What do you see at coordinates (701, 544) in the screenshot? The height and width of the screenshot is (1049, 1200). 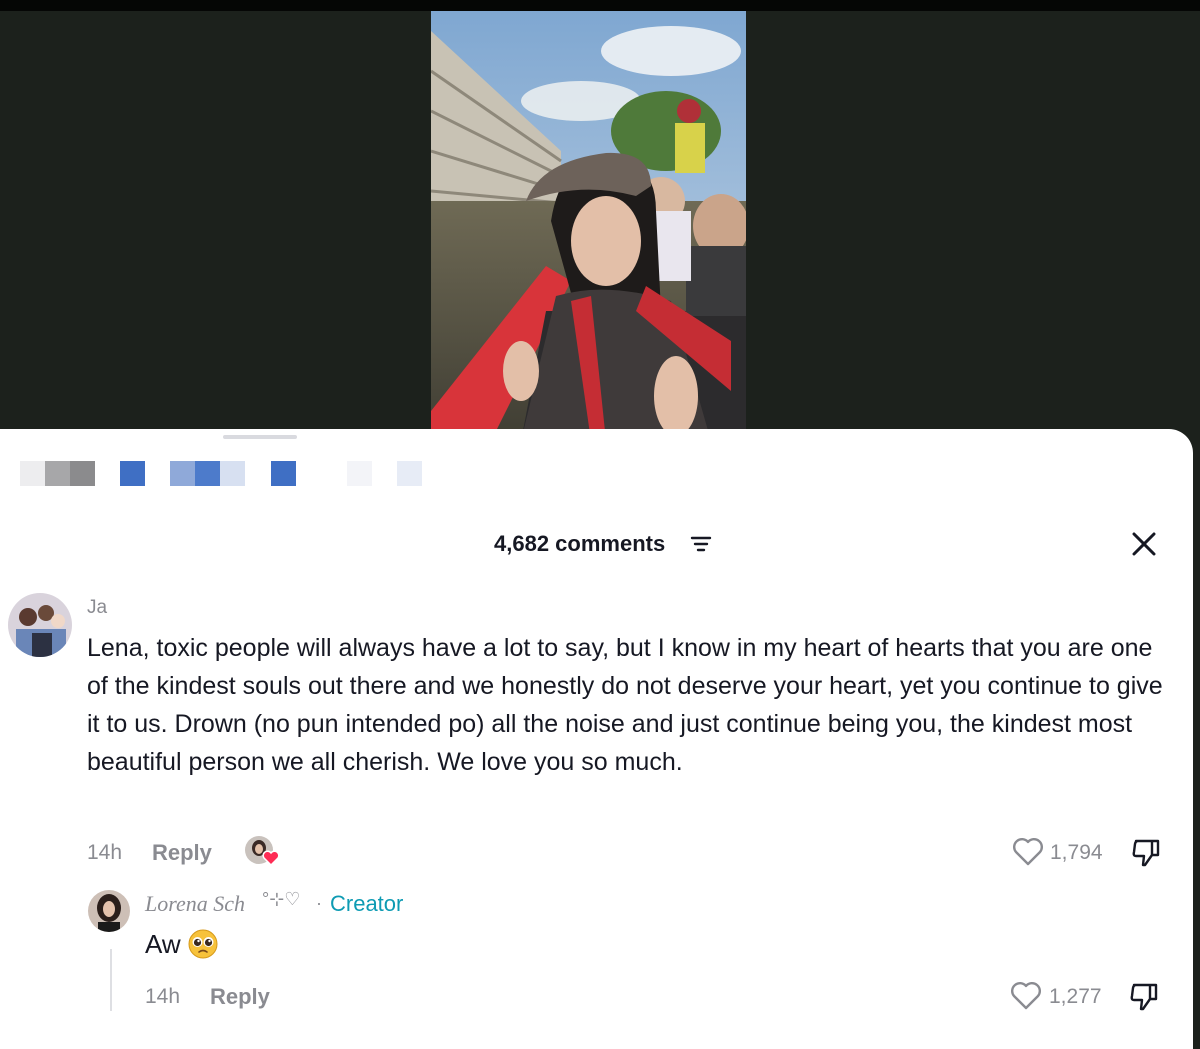 I see `filter-icon` at bounding box center [701, 544].